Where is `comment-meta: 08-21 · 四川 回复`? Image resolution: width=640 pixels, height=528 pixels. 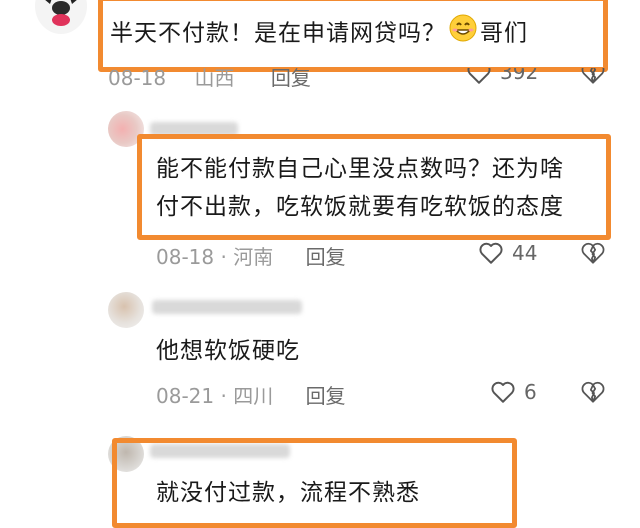
comment-meta: 08-21 · 四川 回复 is located at coordinates (251, 394).